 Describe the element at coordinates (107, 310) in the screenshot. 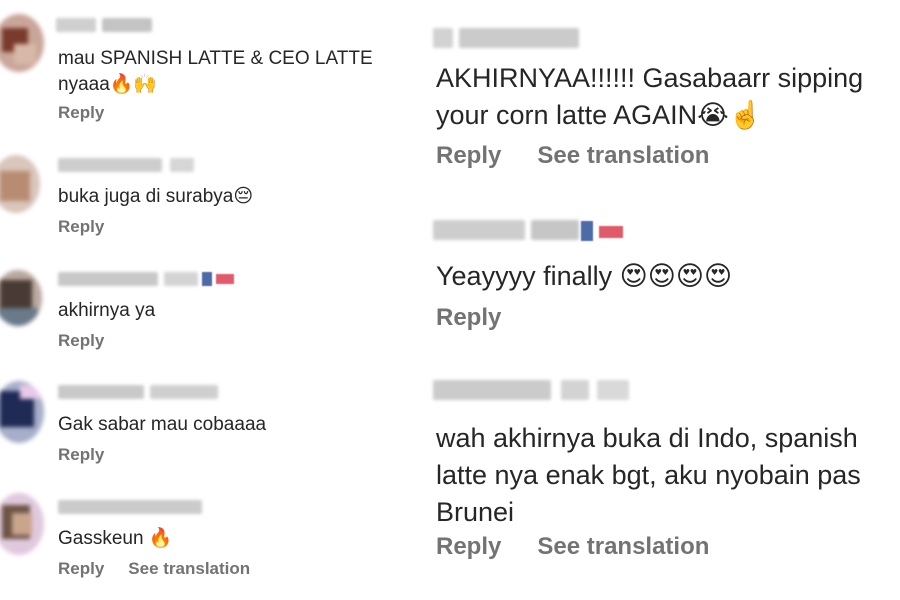

I see `comment-text: akhirnya ya` at that location.